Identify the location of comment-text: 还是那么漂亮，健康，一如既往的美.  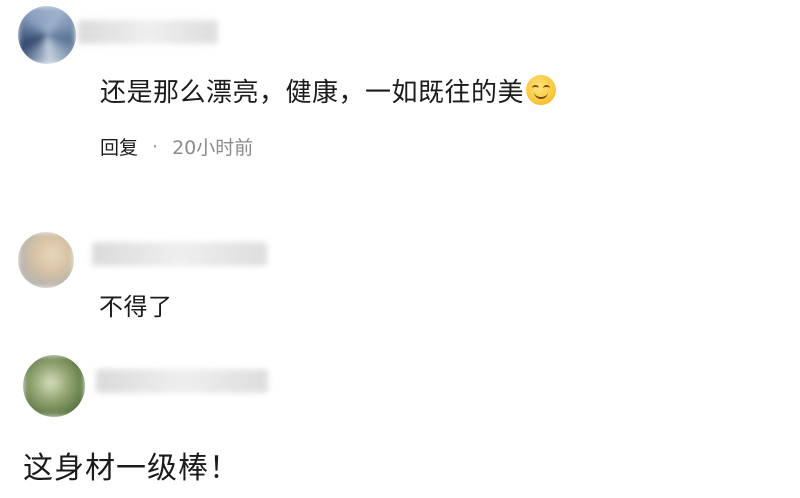
(328, 90).